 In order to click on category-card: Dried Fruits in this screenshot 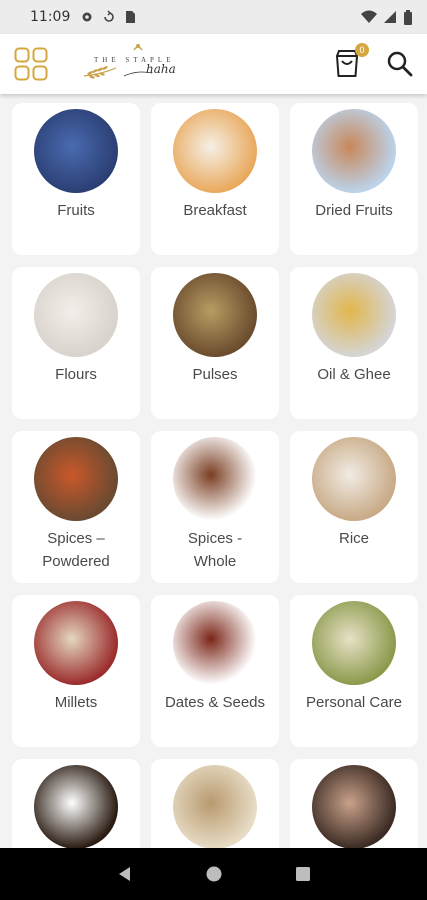, I will do `click(354, 179)`.